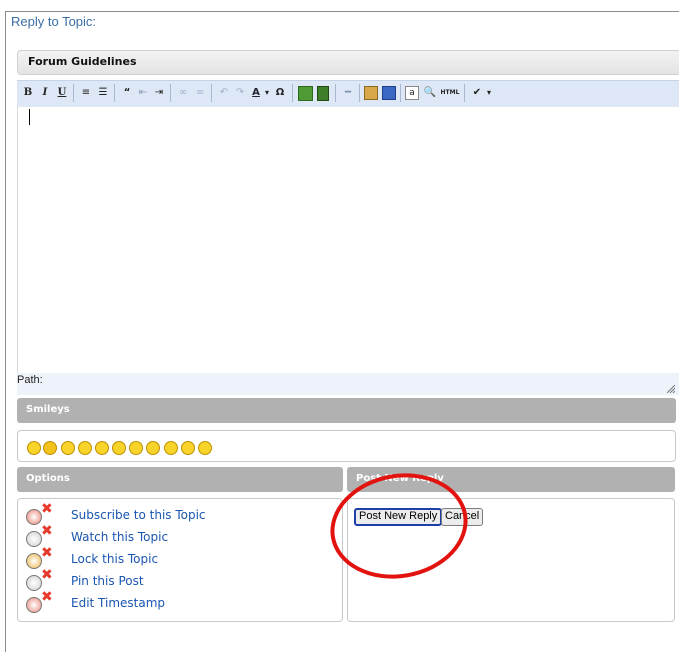 The width and height of the screenshot is (679, 652). What do you see at coordinates (102, 448) in the screenshot?
I see `smiley-sad-icon` at bounding box center [102, 448].